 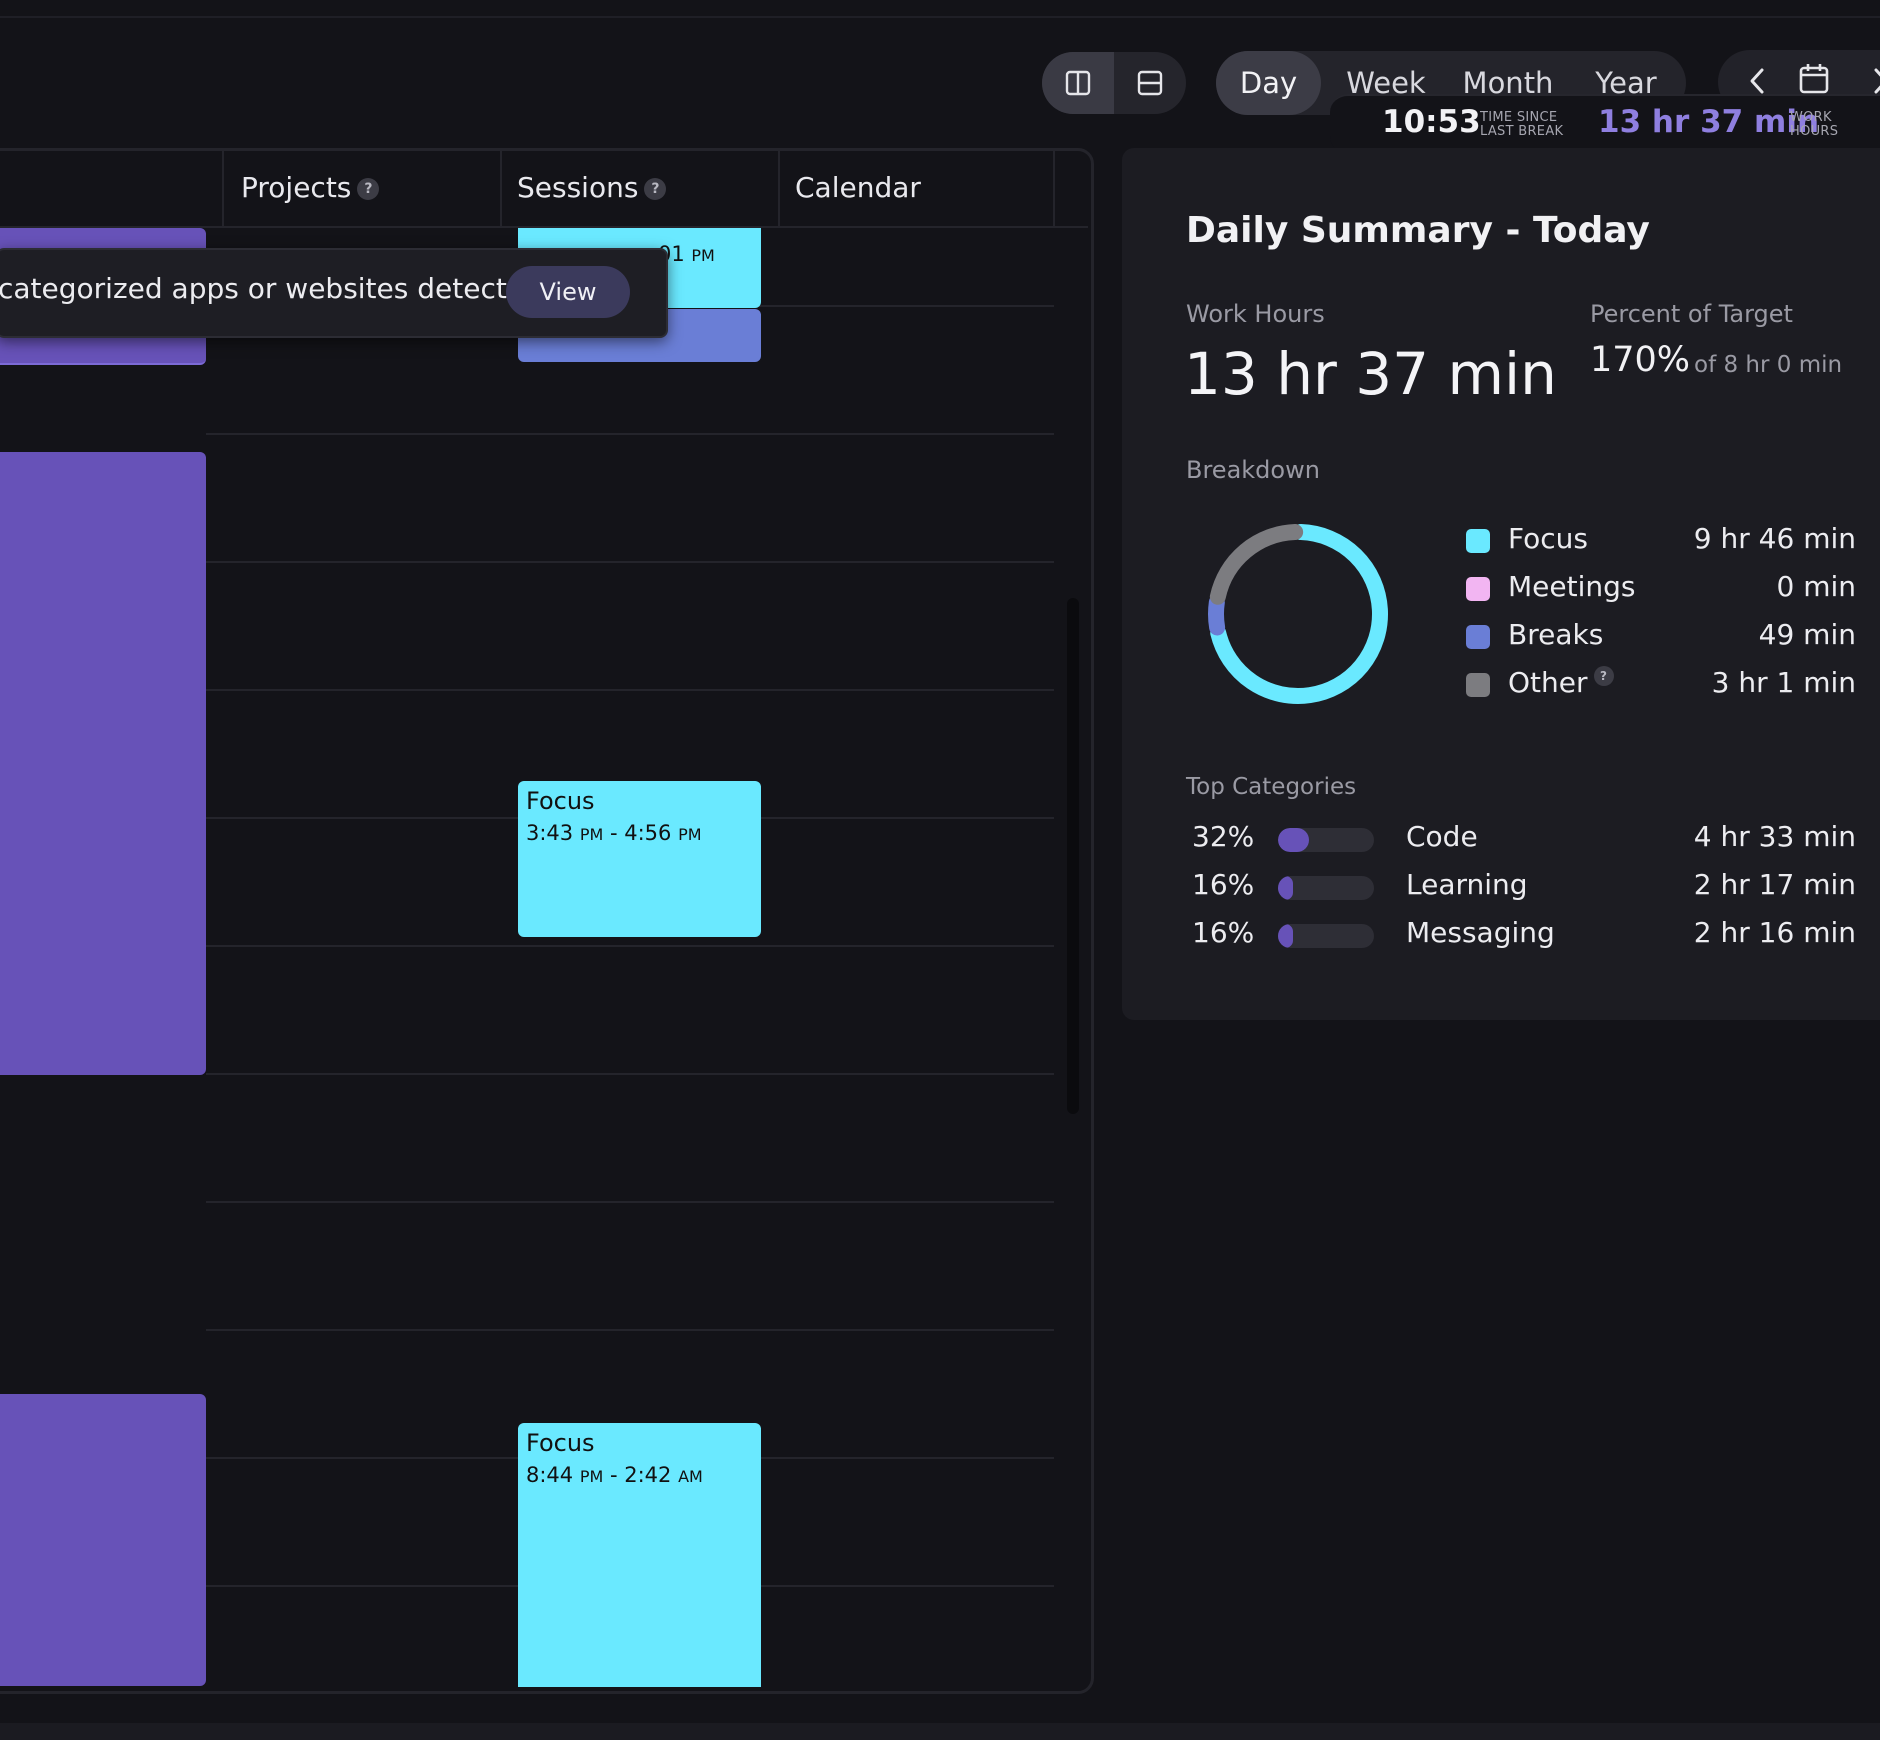 I want to click on category-row-messaging: 16% Messaging 2 hr 16 min, so click(x=1521, y=936).